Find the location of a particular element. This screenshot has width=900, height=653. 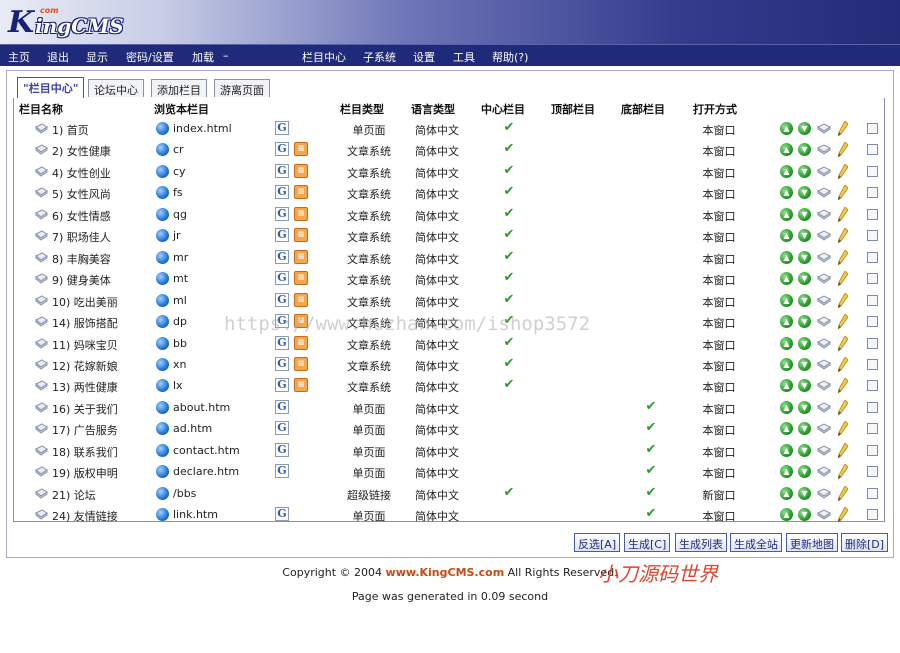

update-sitemap-button: 更新地图 is located at coordinates (812, 542).